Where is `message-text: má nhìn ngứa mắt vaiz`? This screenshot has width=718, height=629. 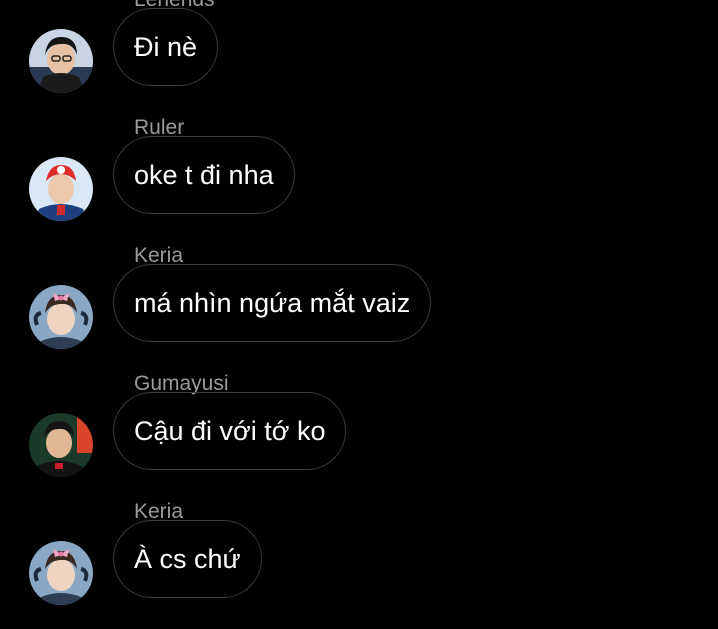
message-text: má nhìn ngứa mắt vaiz is located at coordinates (272, 302).